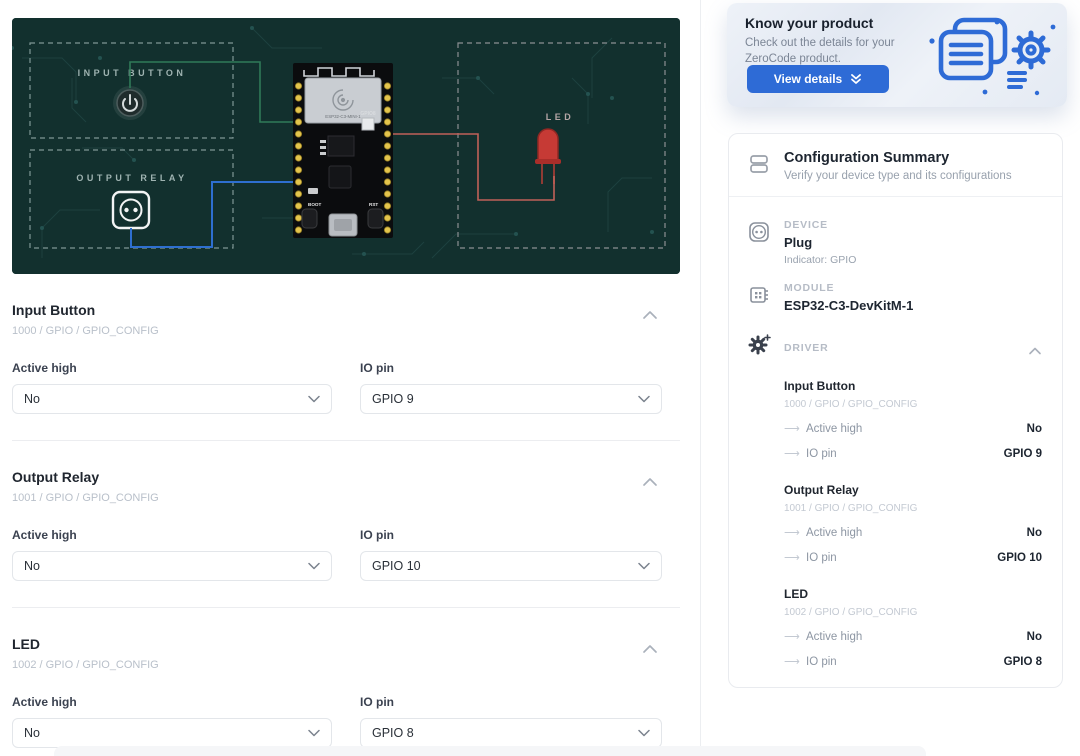  I want to click on entry-row: ⟶ IO pin GPIO 8, so click(913, 661).